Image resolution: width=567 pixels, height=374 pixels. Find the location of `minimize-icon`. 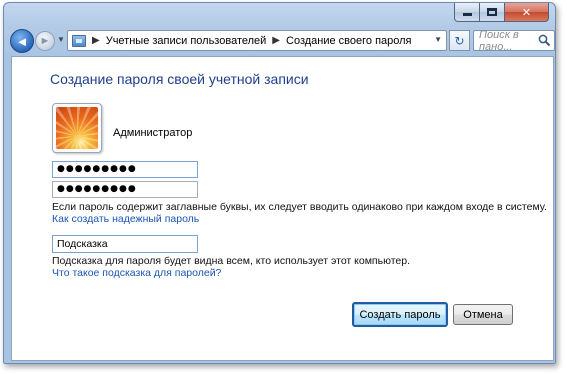

minimize-icon is located at coordinates (467, 14).